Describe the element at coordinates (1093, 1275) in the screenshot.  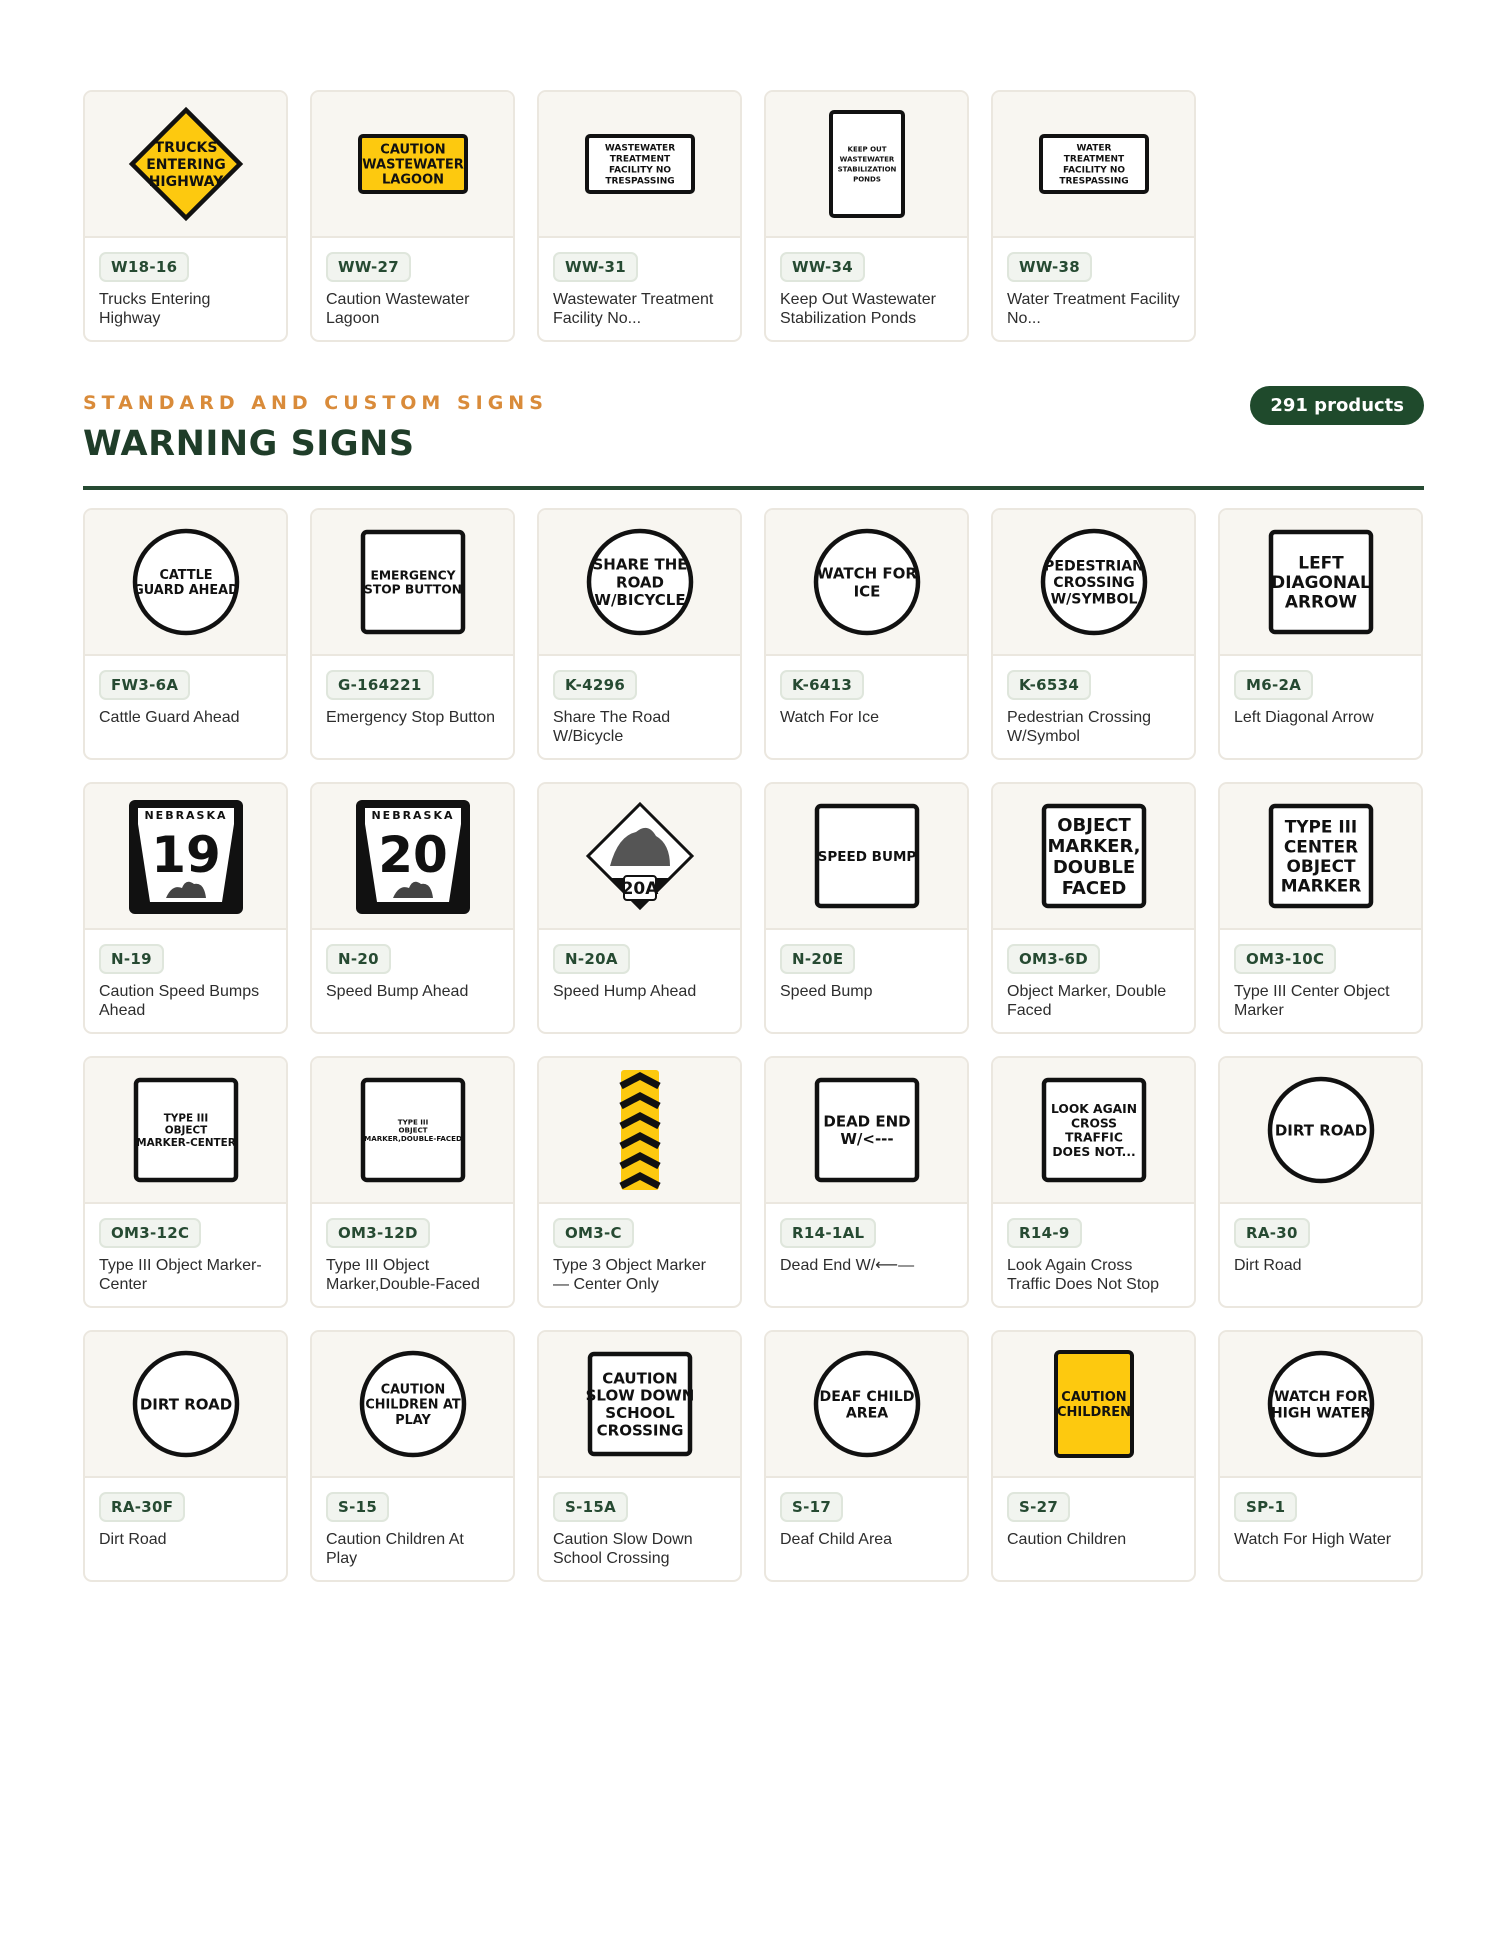
I see `product-title: Look Again Cross Traffic Does Not Stop` at that location.